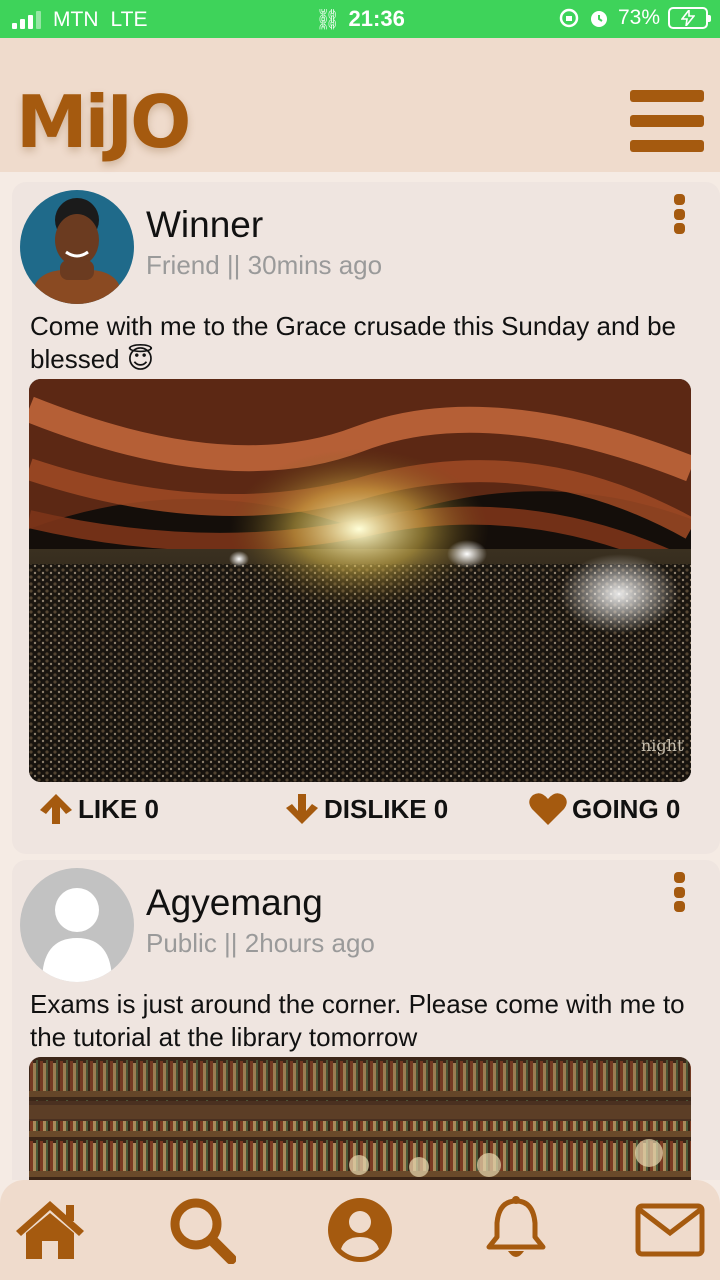  I want to click on nav-messages, so click(670, 1230).